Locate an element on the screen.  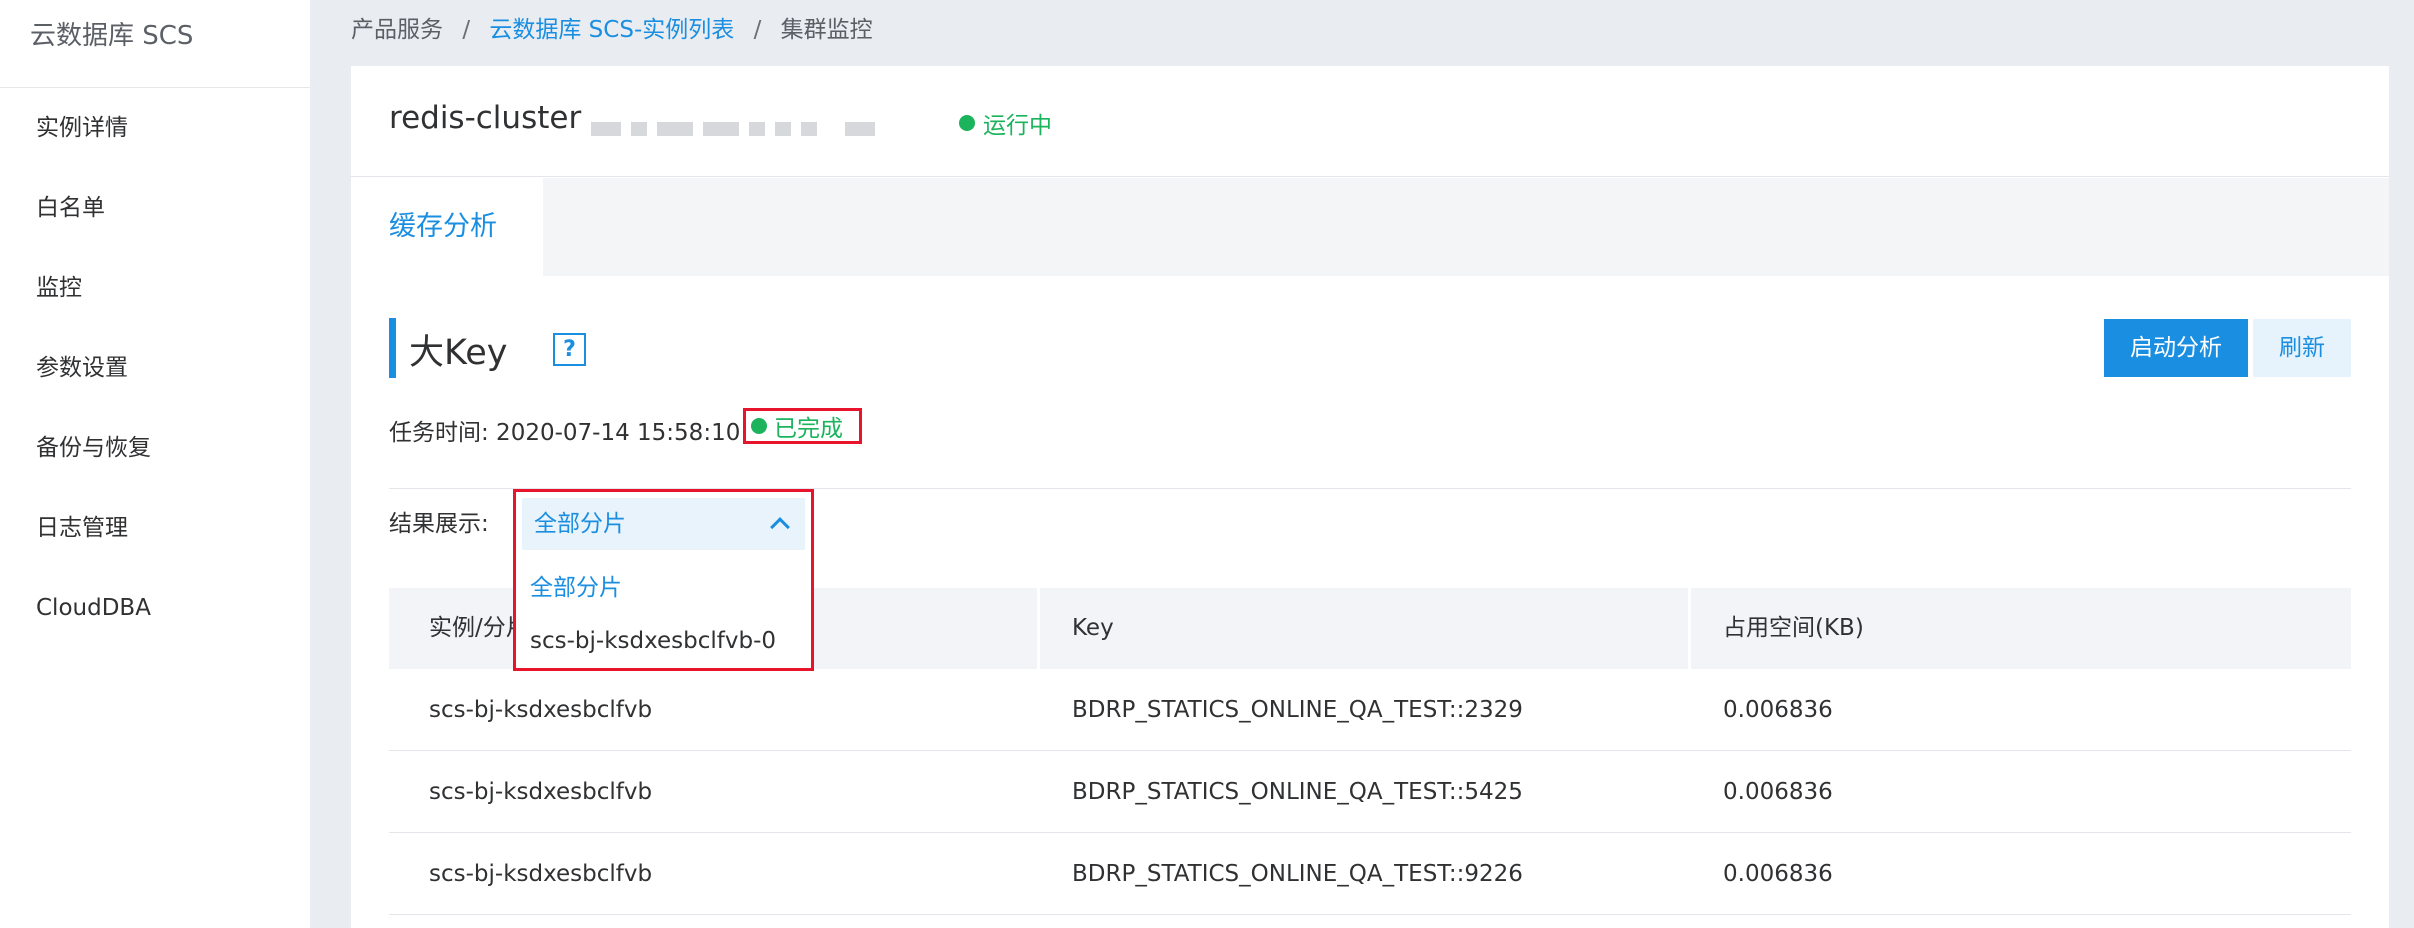
task-time: 任务时间: 2020-07-14 15:58:10 is located at coordinates (565, 433).